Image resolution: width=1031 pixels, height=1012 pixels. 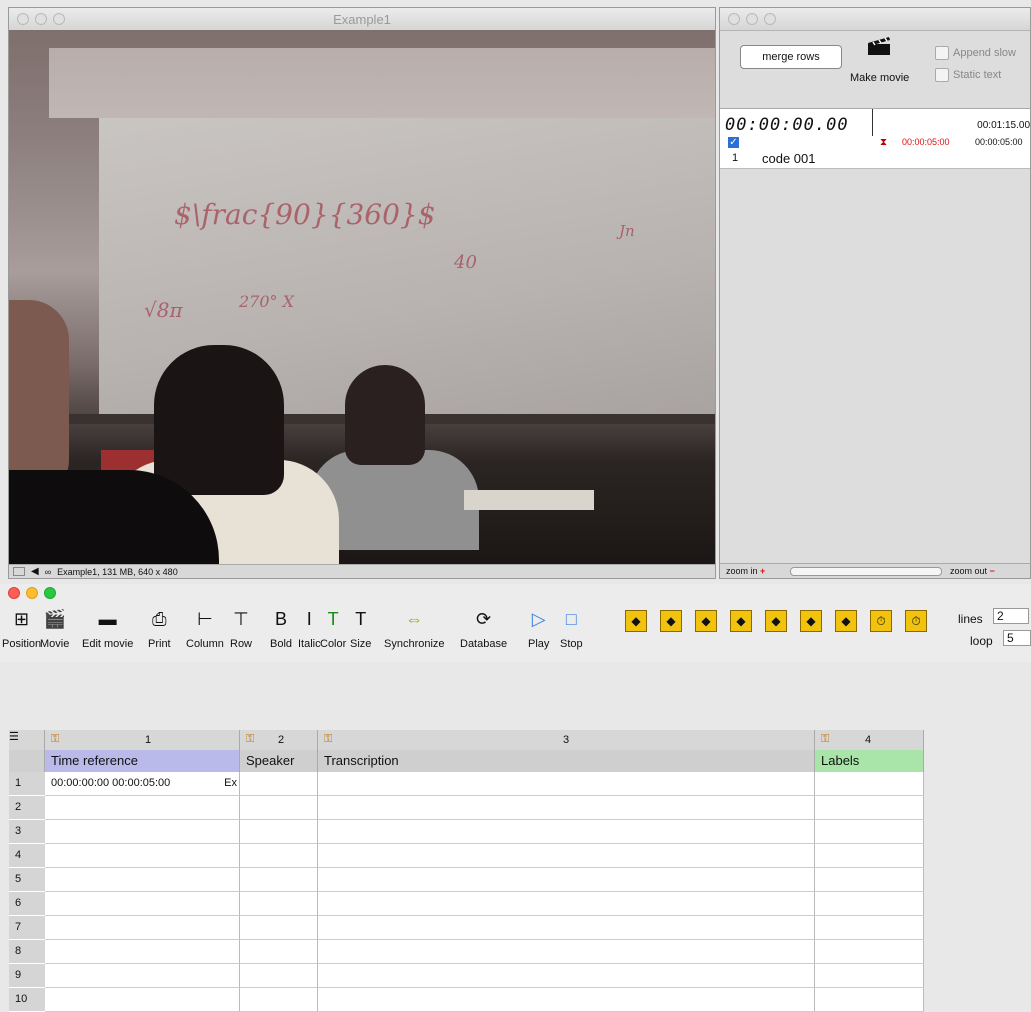 I want to click on timeline-titlebar, so click(x=875, y=19).